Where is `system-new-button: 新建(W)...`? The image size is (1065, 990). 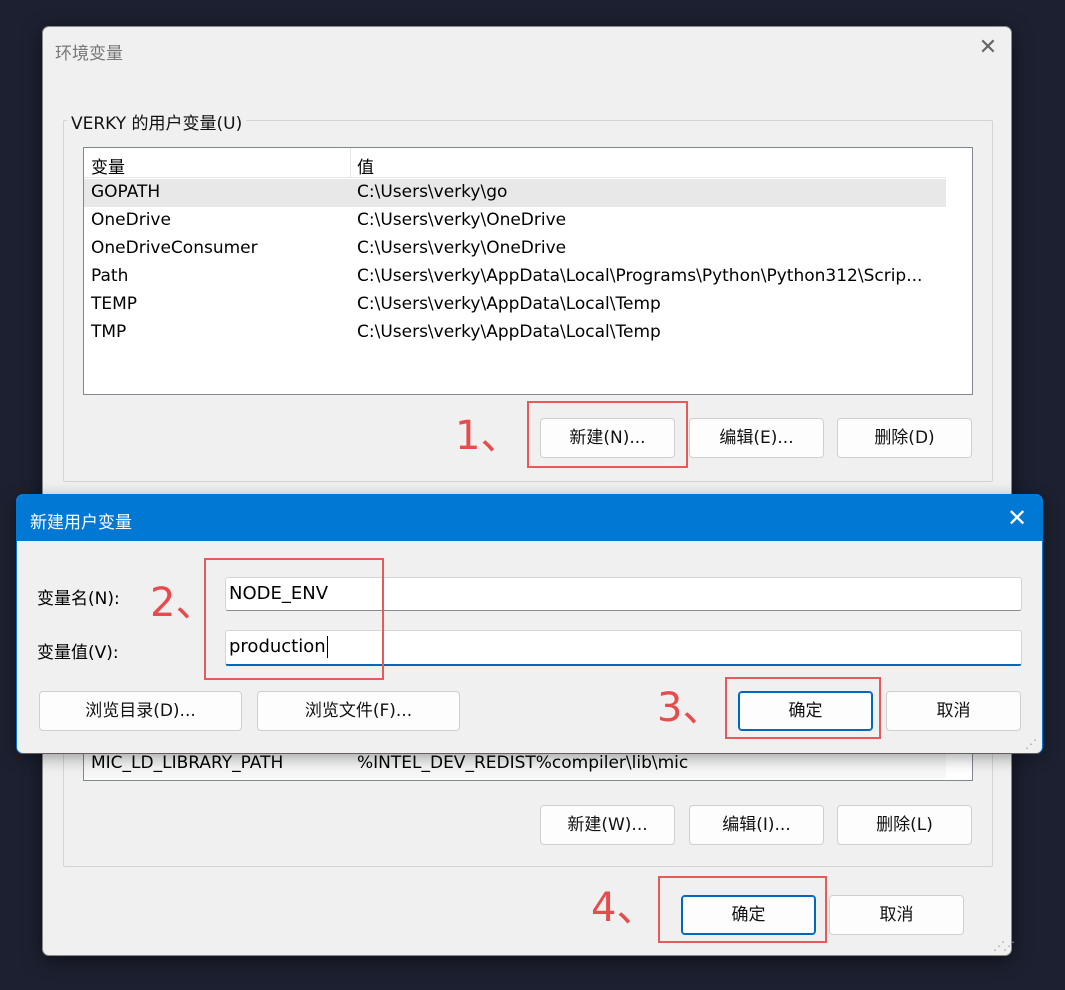
system-new-button: 新建(W)... is located at coordinates (607, 825).